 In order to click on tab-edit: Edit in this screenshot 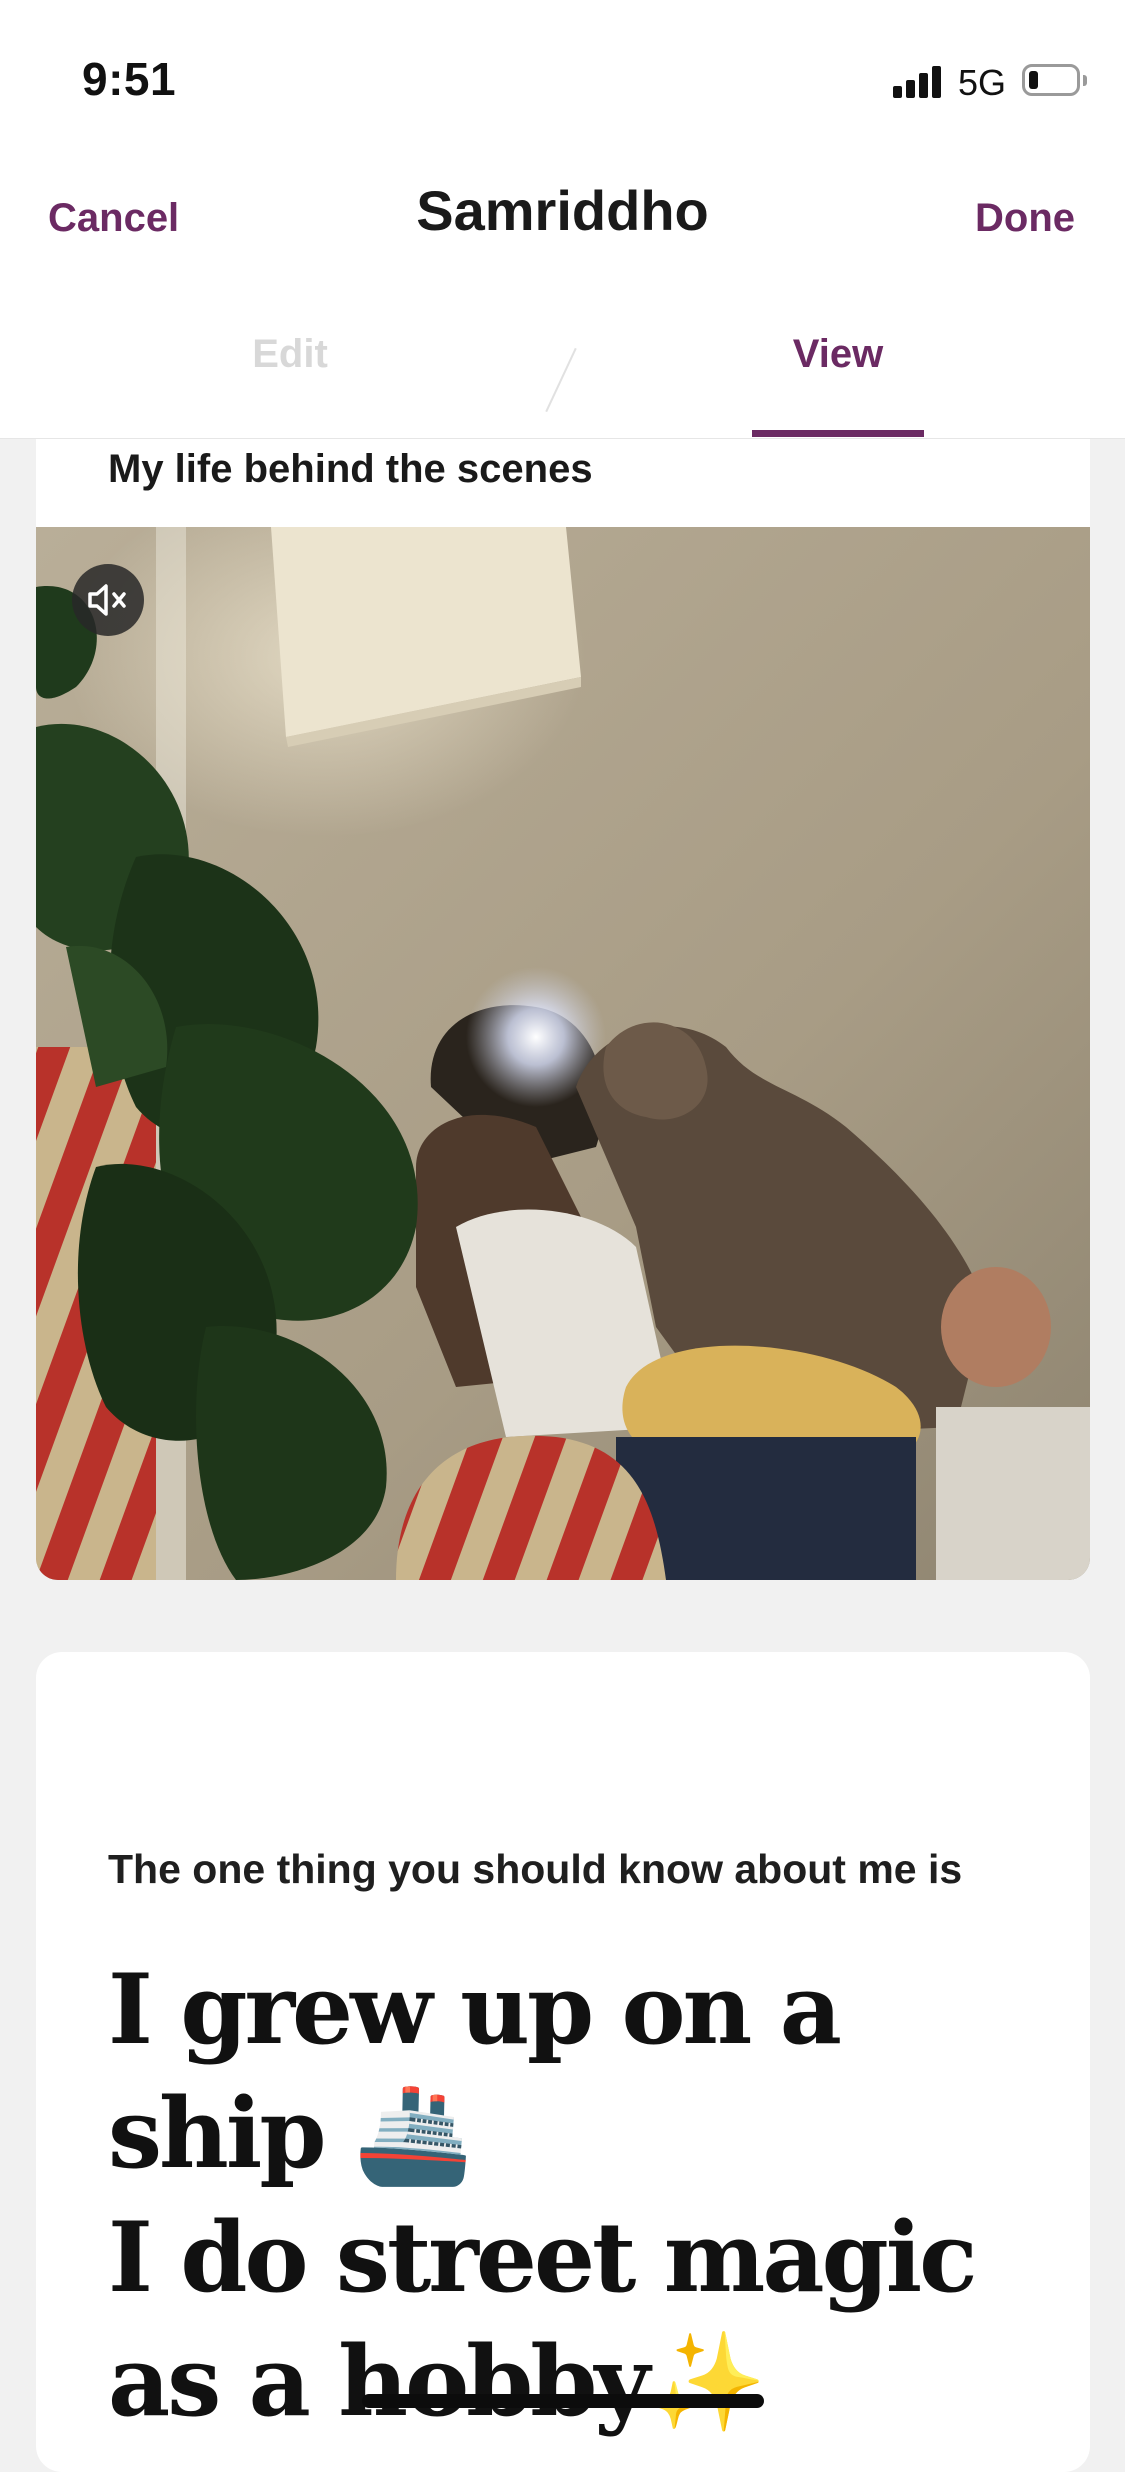, I will do `click(290, 354)`.